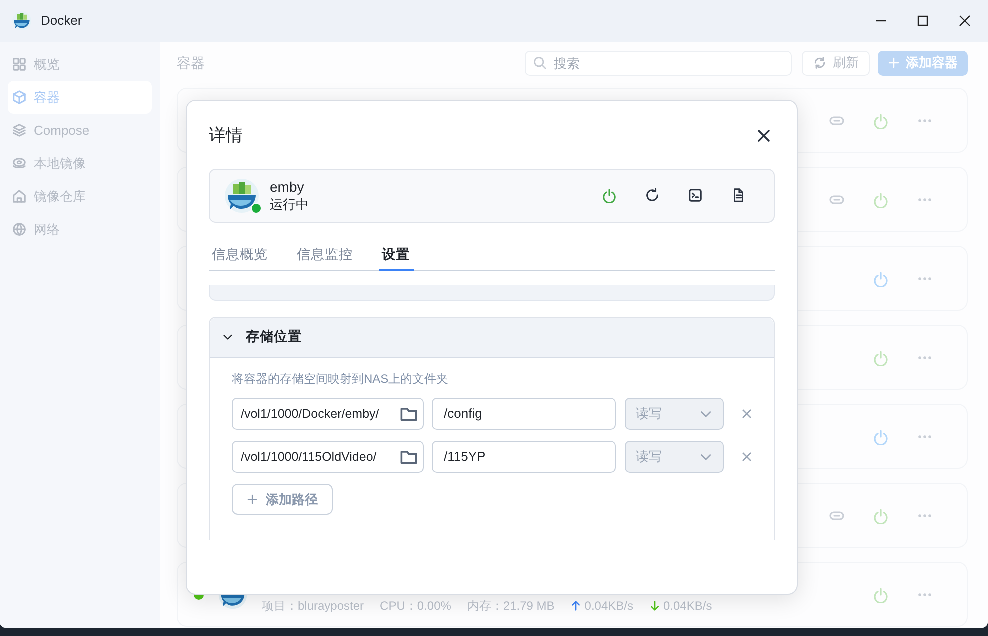 This screenshot has width=988, height=636. I want to click on container-status: 运行中, so click(289, 205).